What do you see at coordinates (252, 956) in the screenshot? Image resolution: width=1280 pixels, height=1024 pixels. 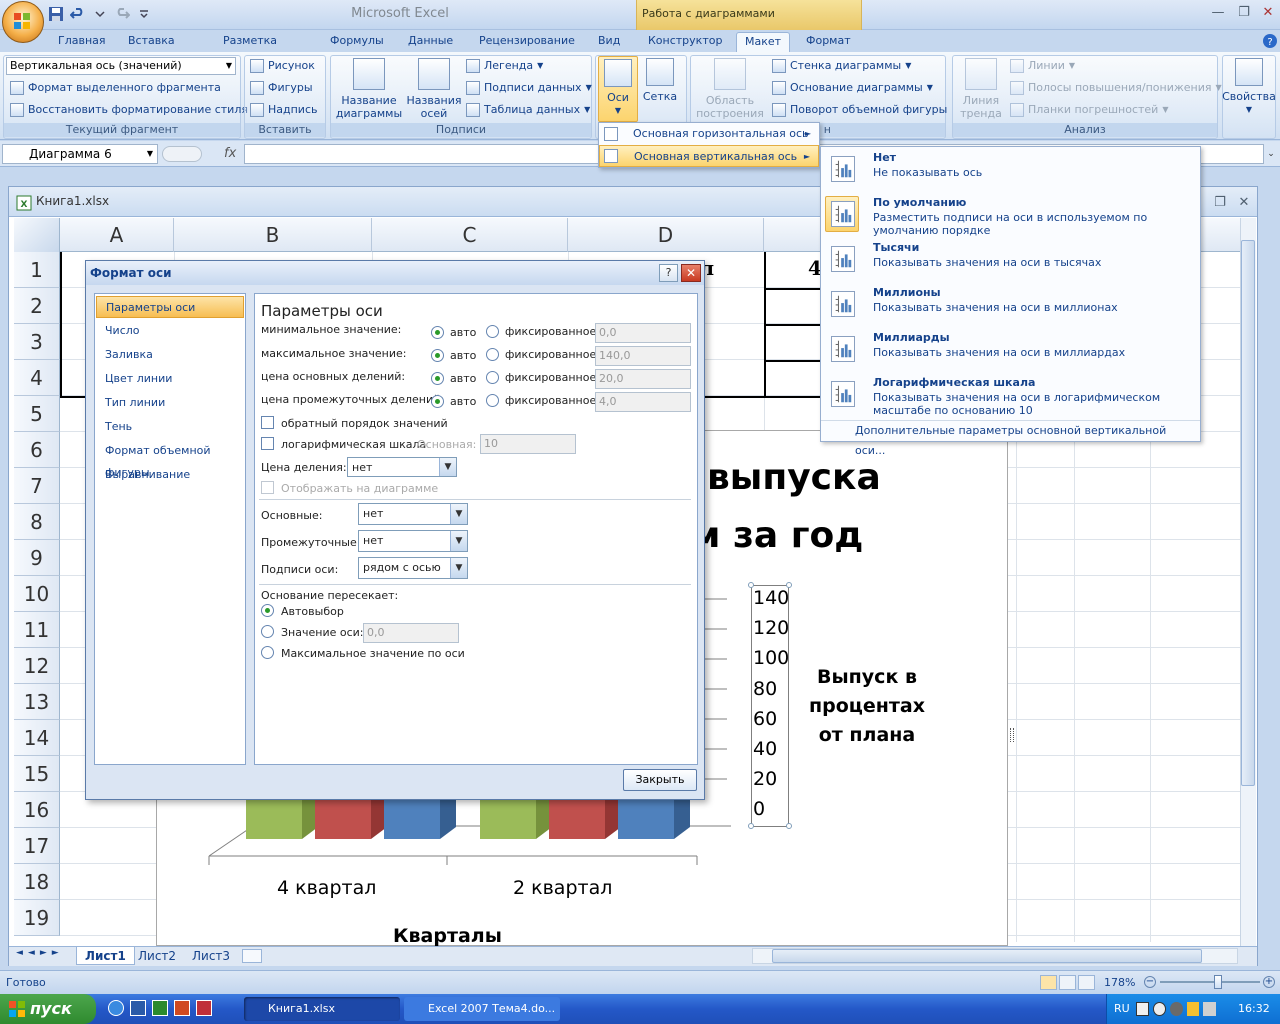 I see `insert-sheet-icon` at bounding box center [252, 956].